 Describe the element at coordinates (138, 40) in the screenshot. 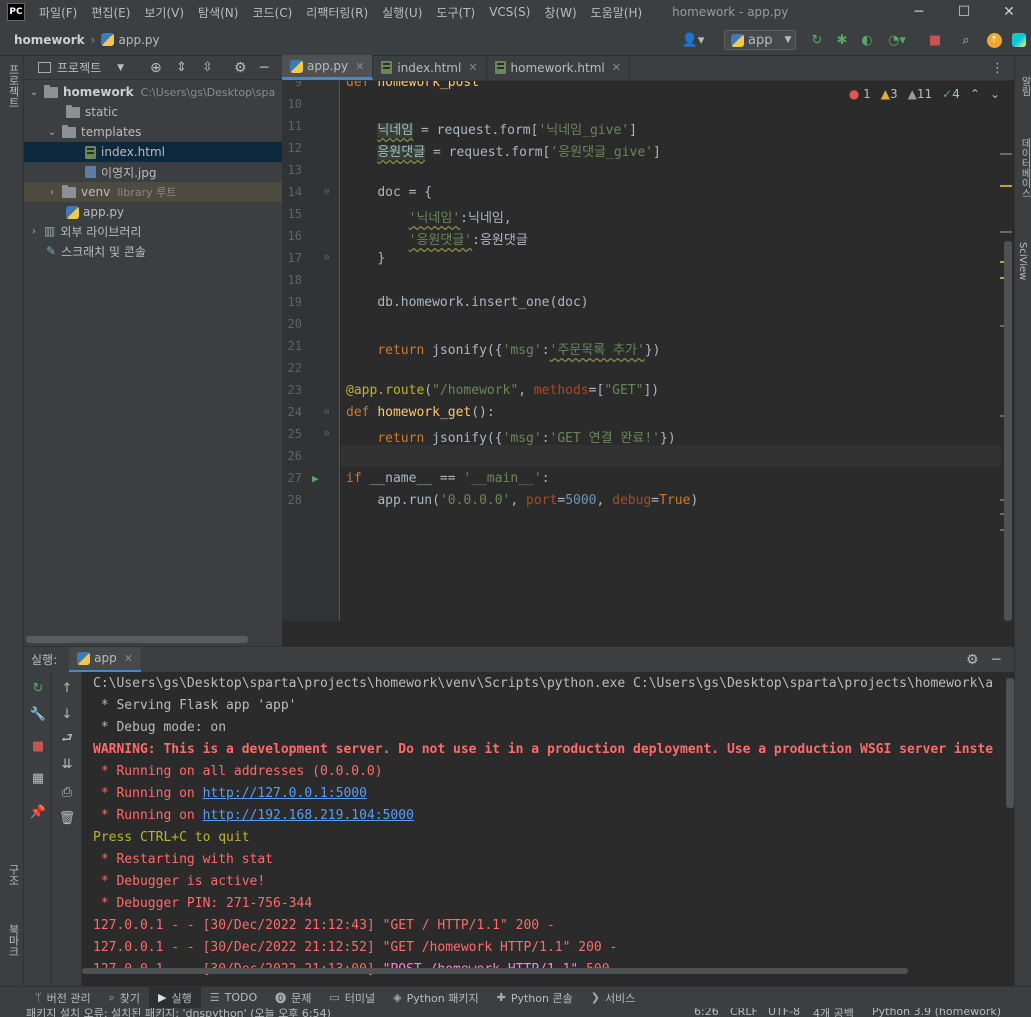

I see `breadcrumb-file: app.py` at that location.